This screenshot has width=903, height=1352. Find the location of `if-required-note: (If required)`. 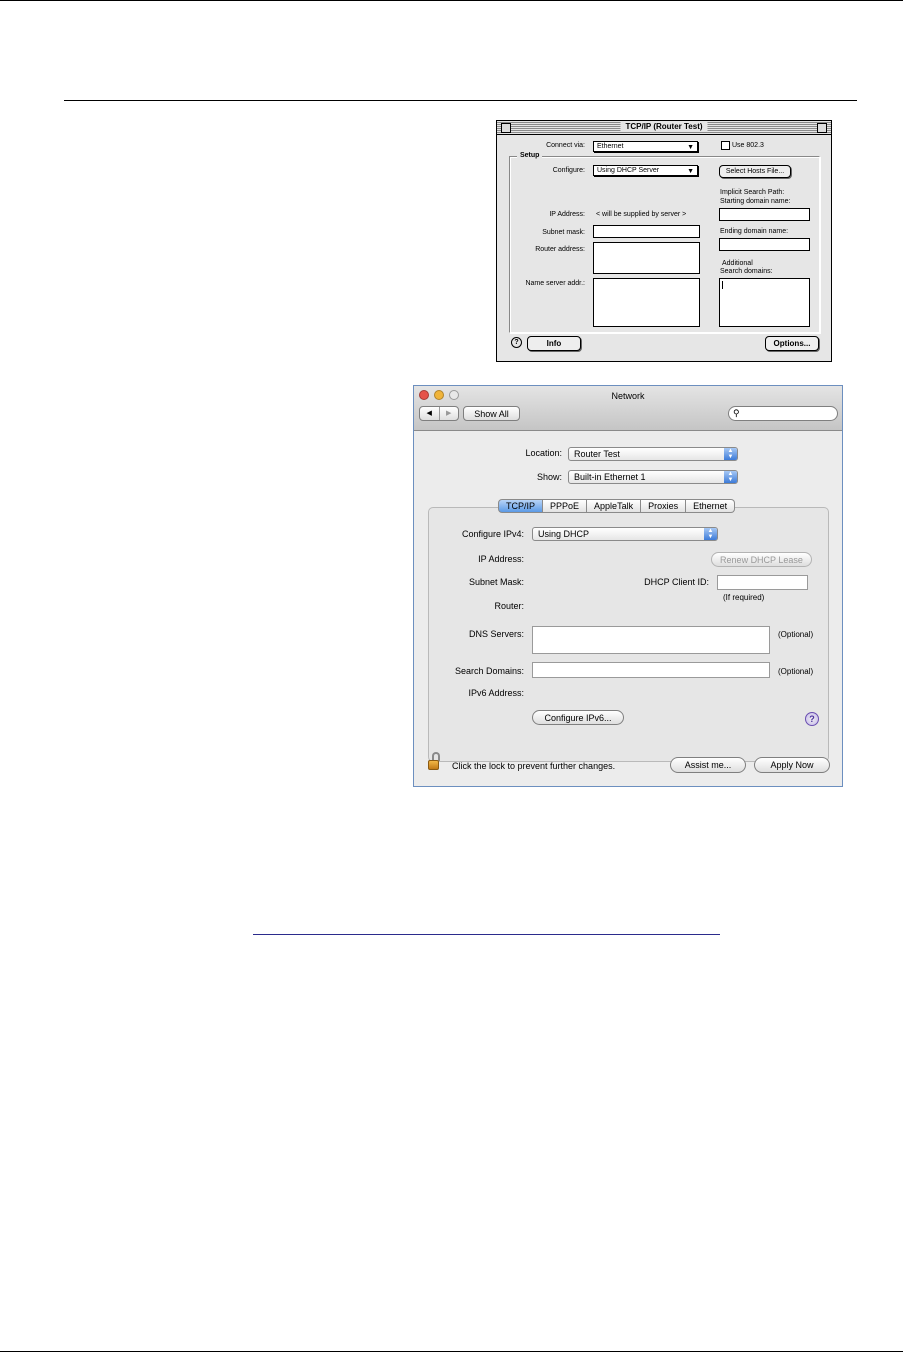

if-required-note: (If required) is located at coordinates (744, 597).